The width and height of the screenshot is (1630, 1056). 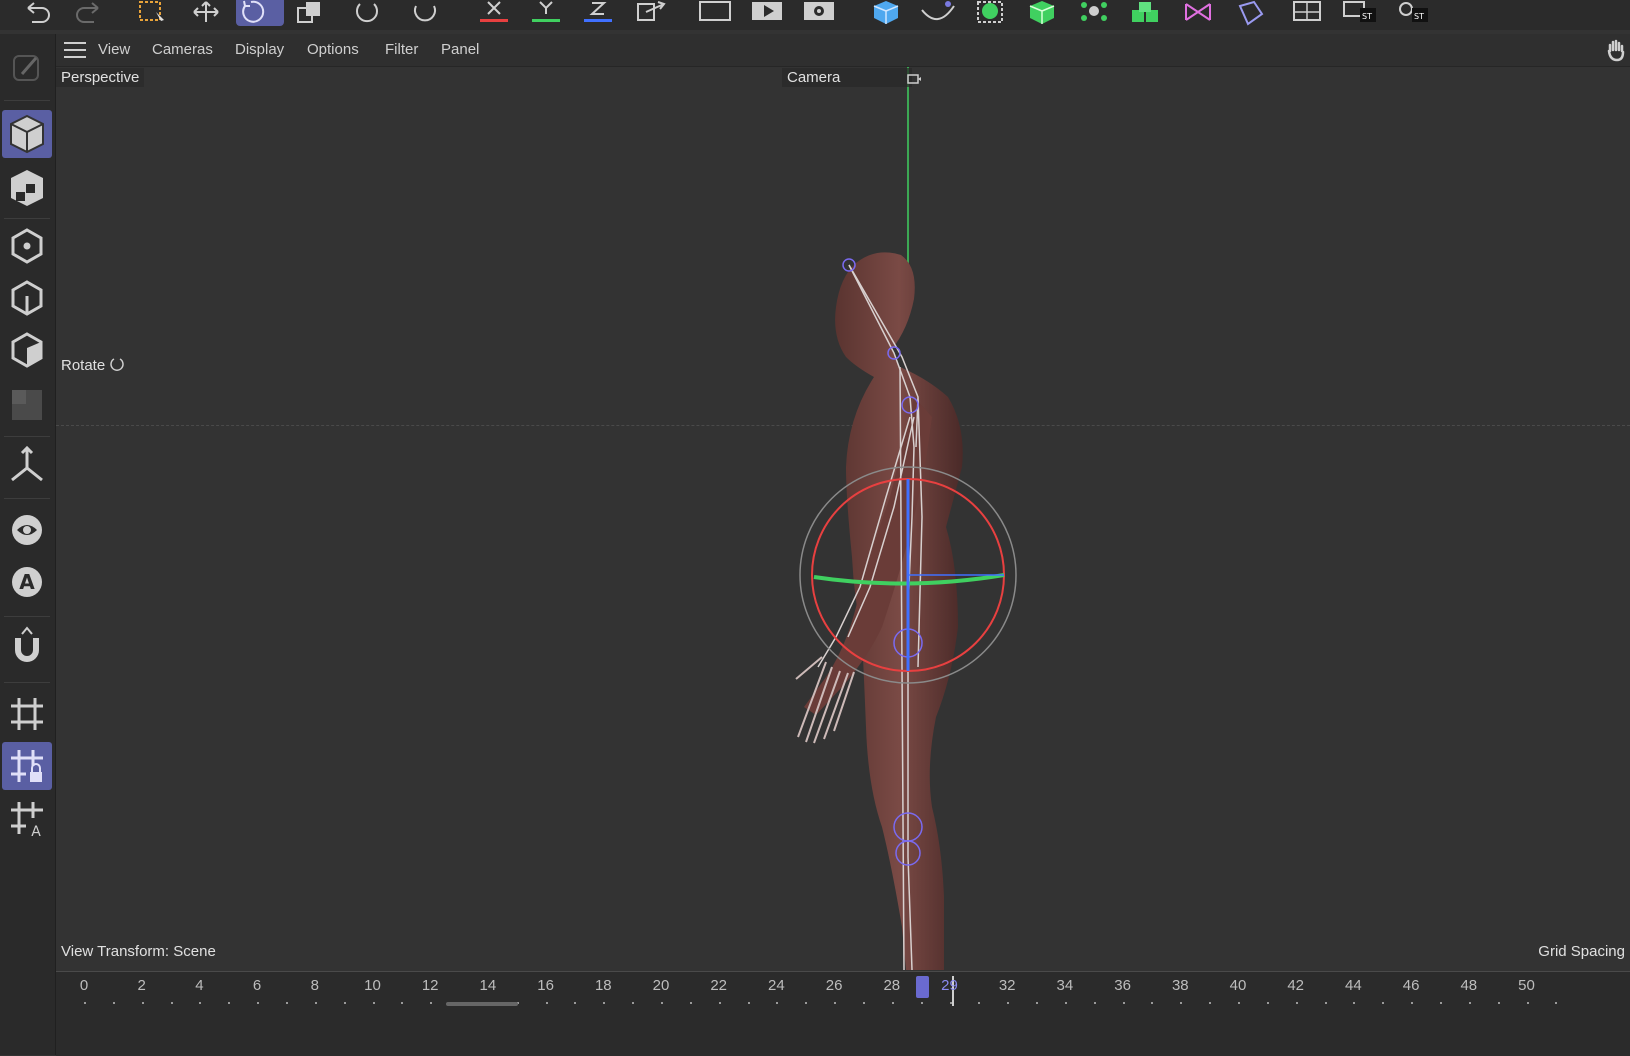 What do you see at coordinates (1411, 985) in the screenshot?
I see `timeline-tick-label: 46` at bounding box center [1411, 985].